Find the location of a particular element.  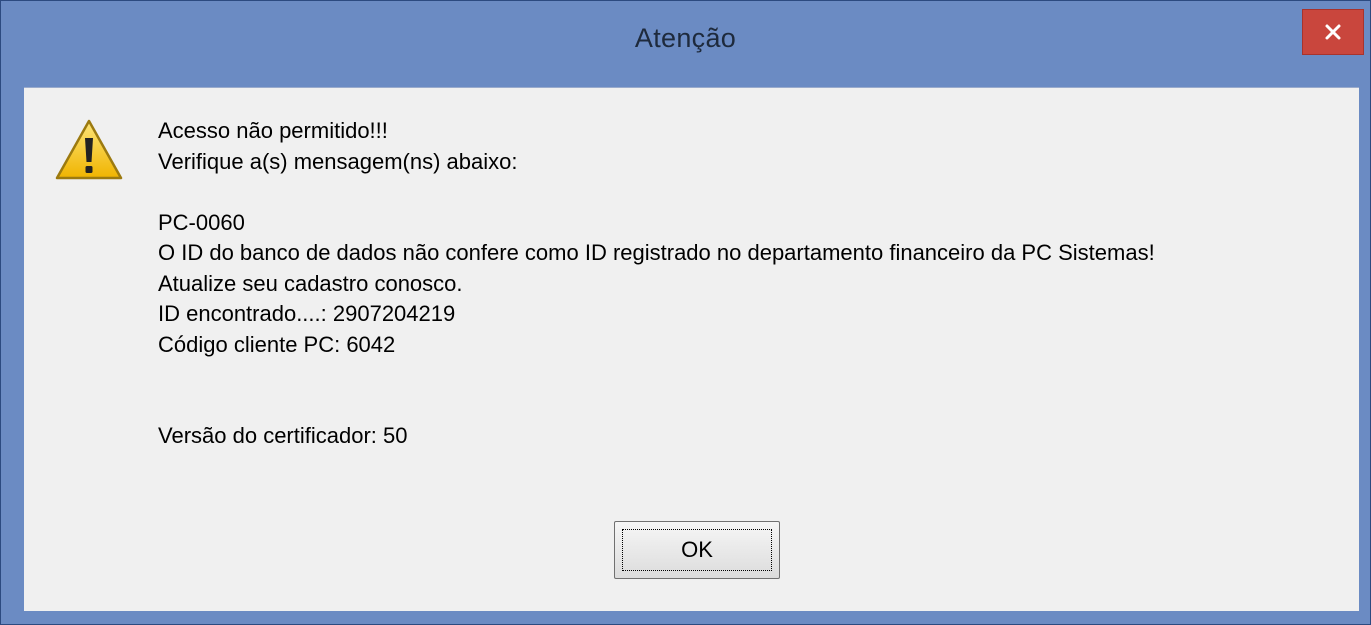

message-line: Acesso não permitido!!! is located at coordinates (273, 130).